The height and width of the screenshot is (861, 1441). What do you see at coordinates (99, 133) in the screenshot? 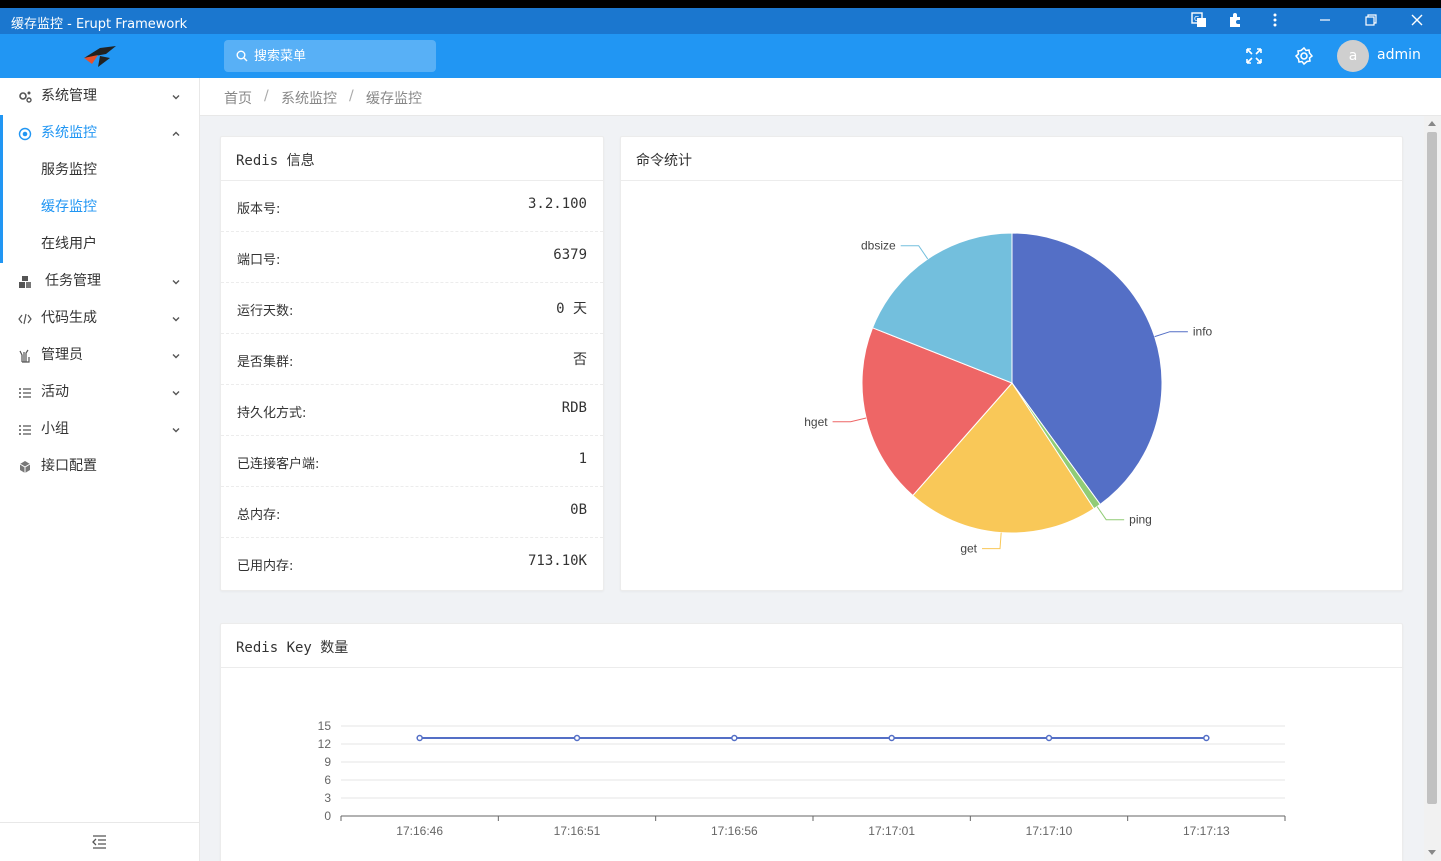
I see `sidebar-item-system-monitor: 系统监控` at bounding box center [99, 133].